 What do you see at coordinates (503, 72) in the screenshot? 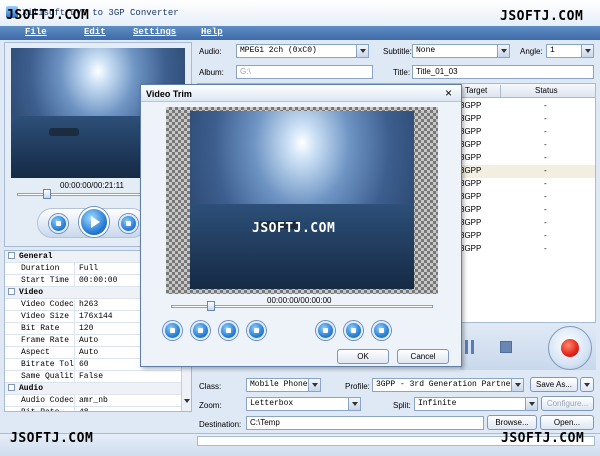
I see `title-input: Title_01_03` at bounding box center [503, 72].